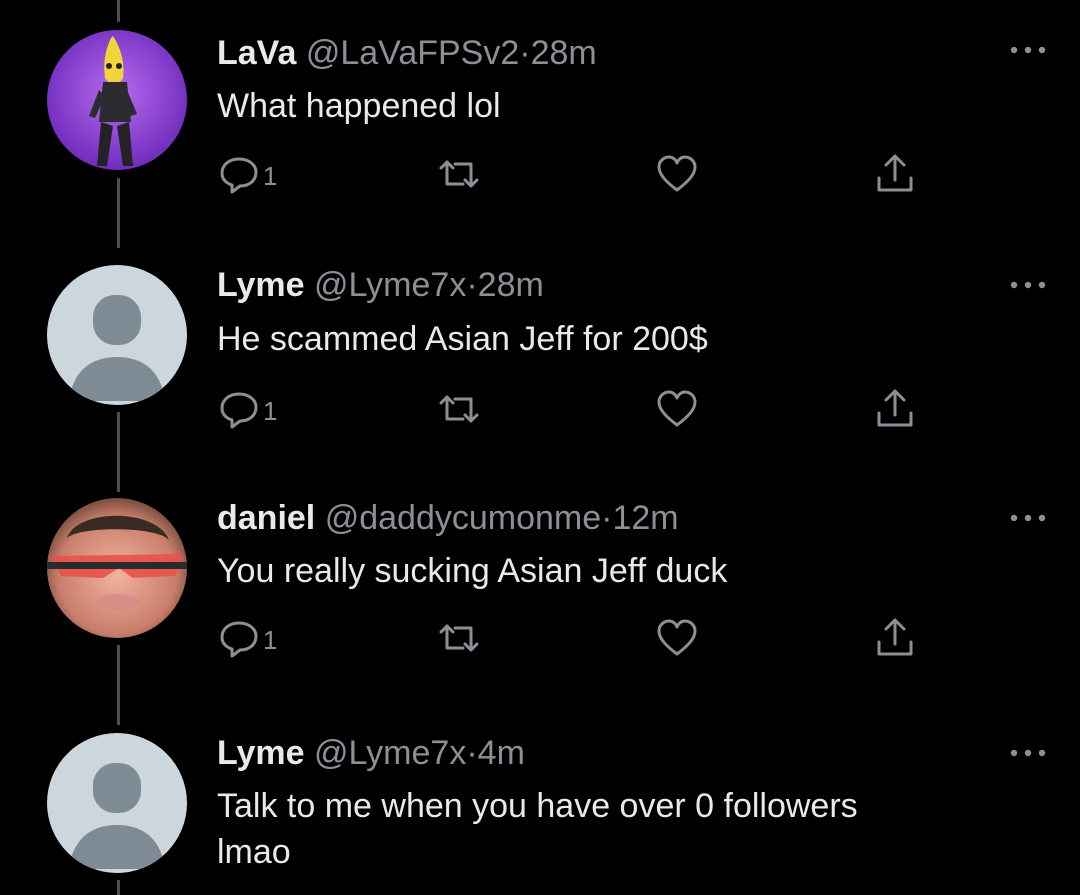 The image size is (1080, 895). I want to click on timestamp: 4m, so click(501, 753).